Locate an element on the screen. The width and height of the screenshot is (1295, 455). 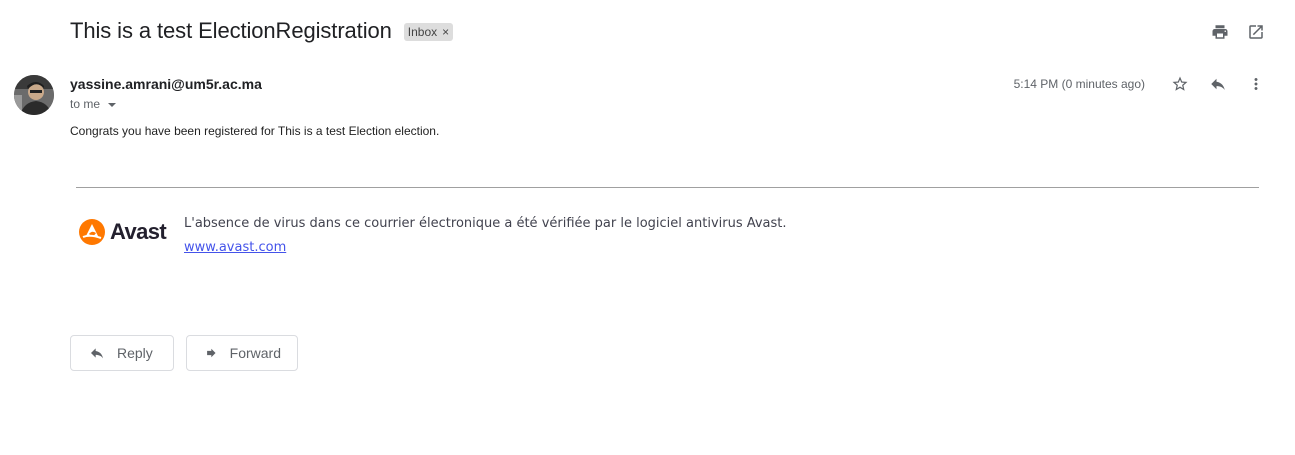
sender-address: yassine.amrani@um5r.ac.ma is located at coordinates (166, 84).